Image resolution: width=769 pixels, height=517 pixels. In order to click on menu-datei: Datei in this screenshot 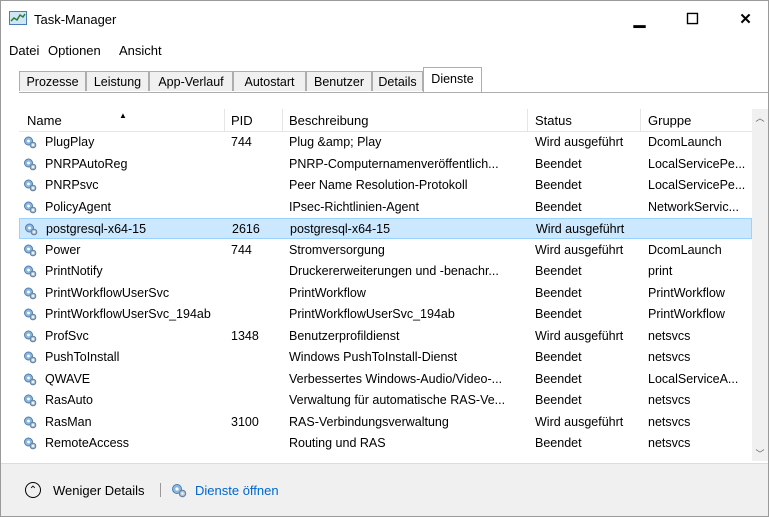, I will do `click(24, 50)`.